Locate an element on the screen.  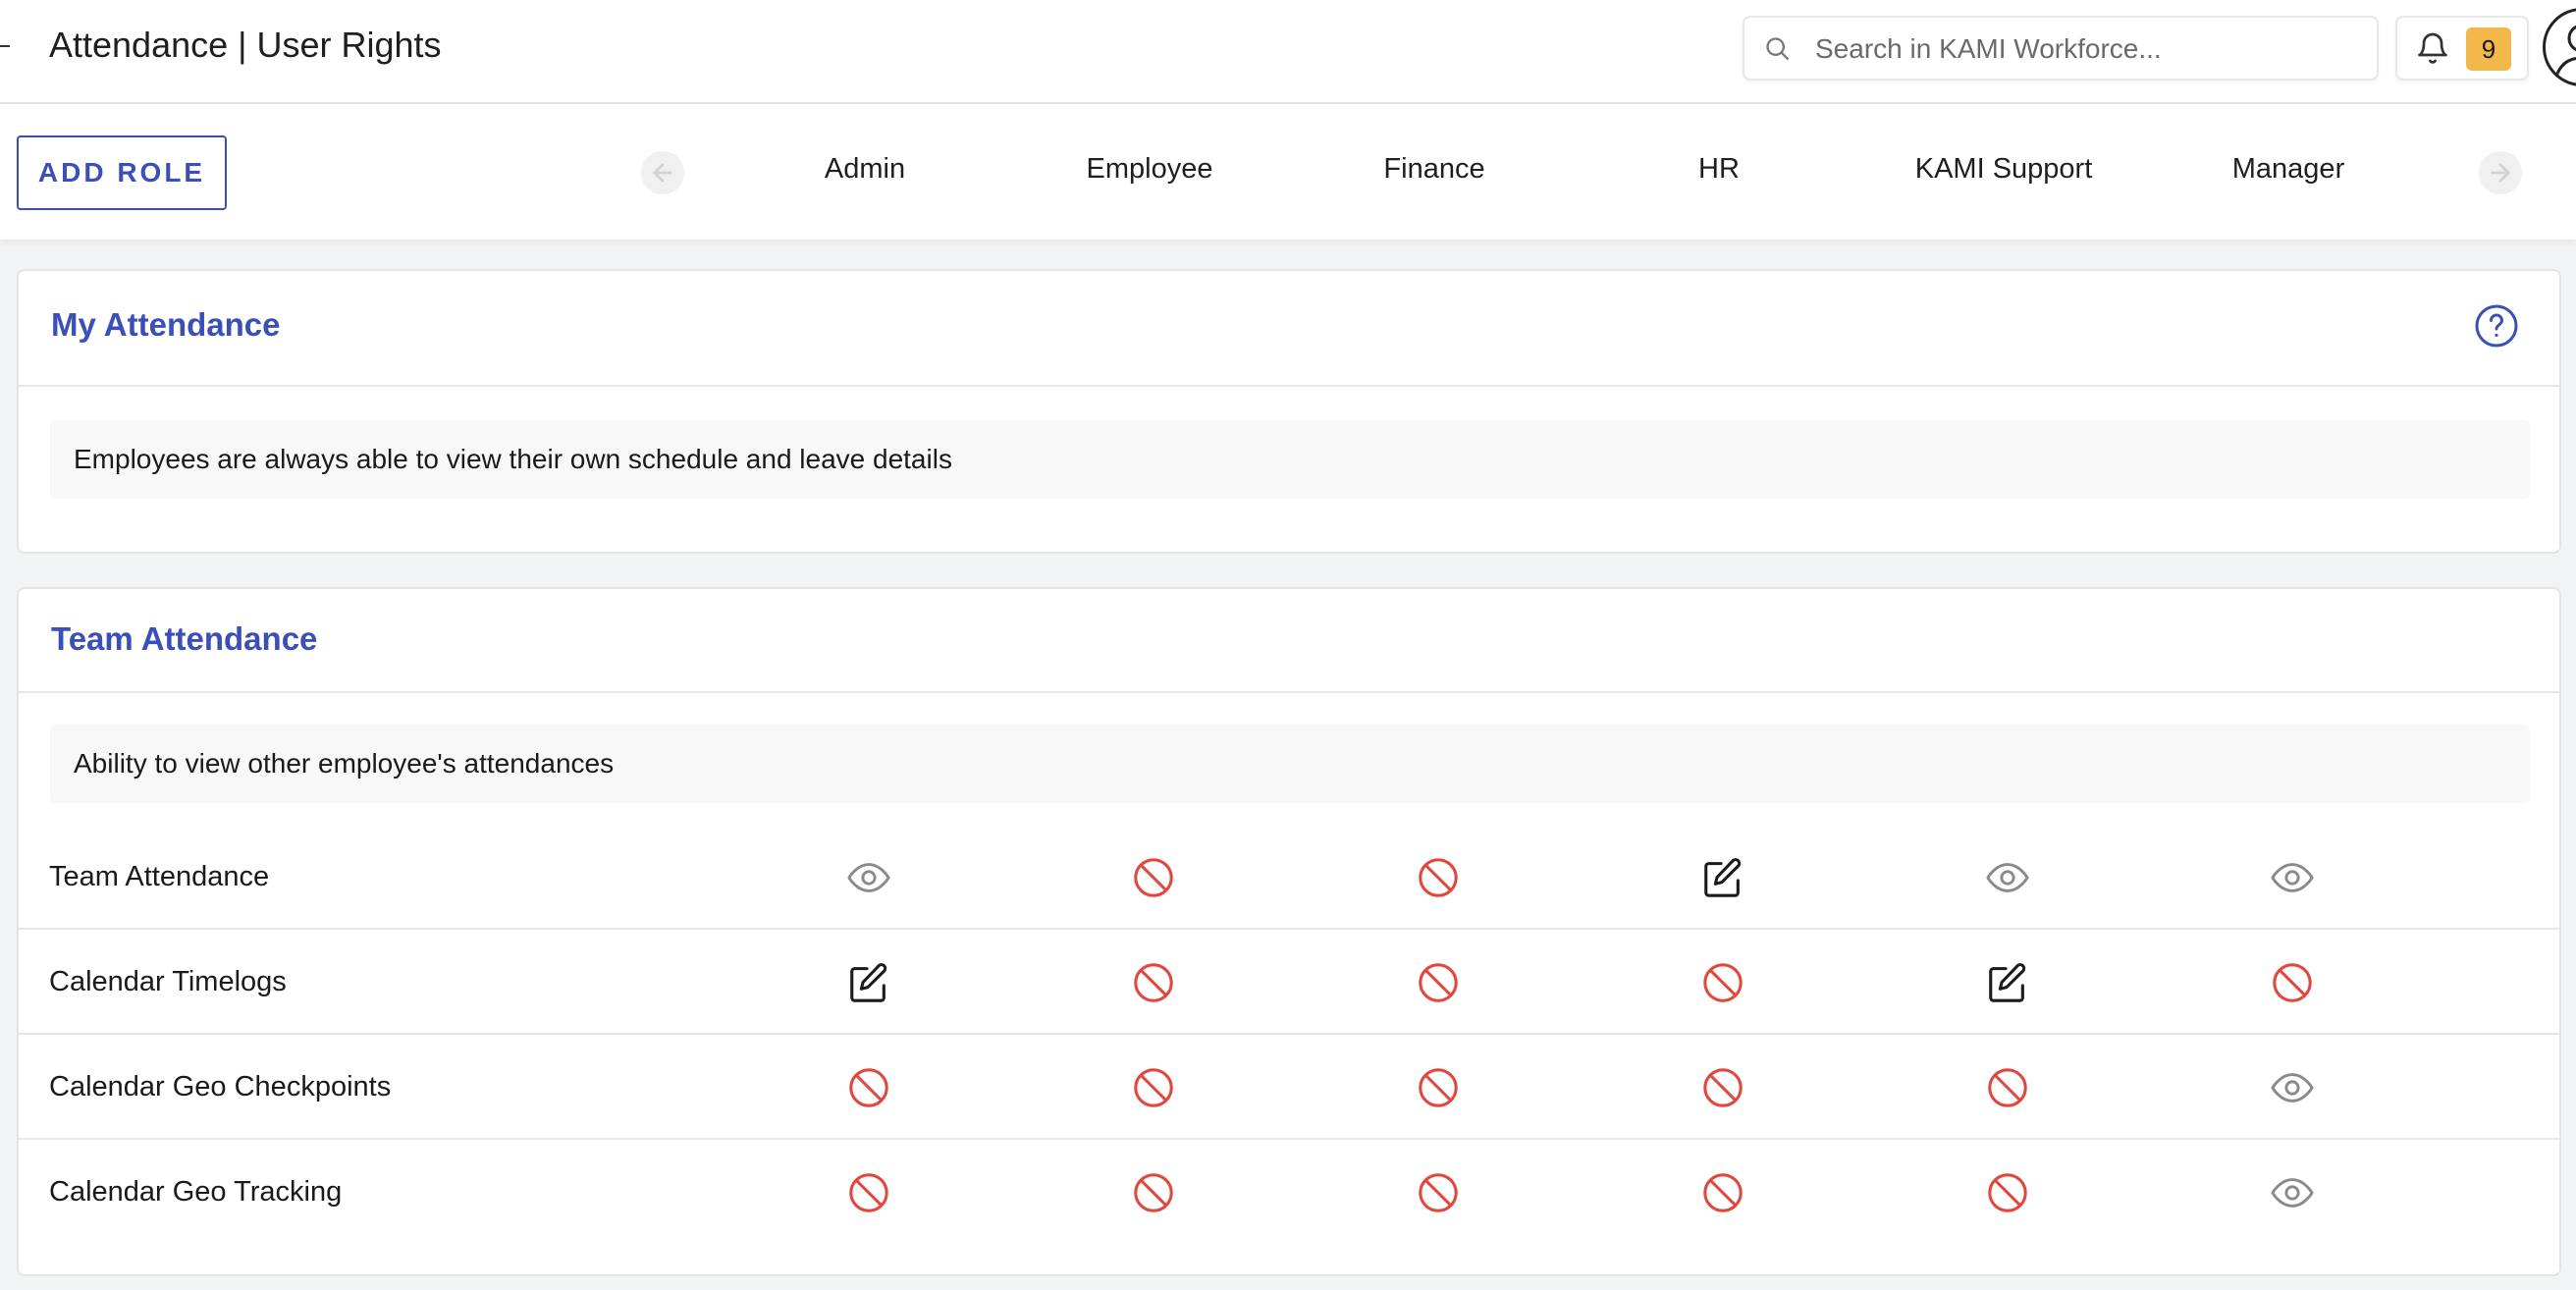
role-tab-finance: Finance is located at coordinates (1434, 169).